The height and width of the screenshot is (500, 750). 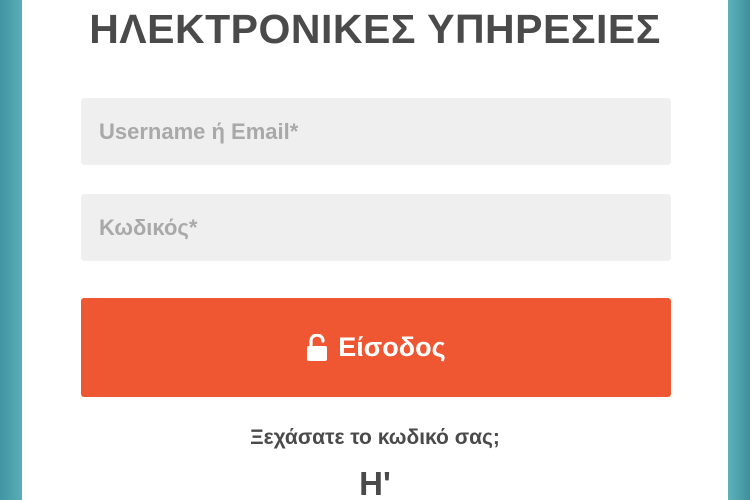 I want to click on or-separator: Η', so click(x=375, y=482).